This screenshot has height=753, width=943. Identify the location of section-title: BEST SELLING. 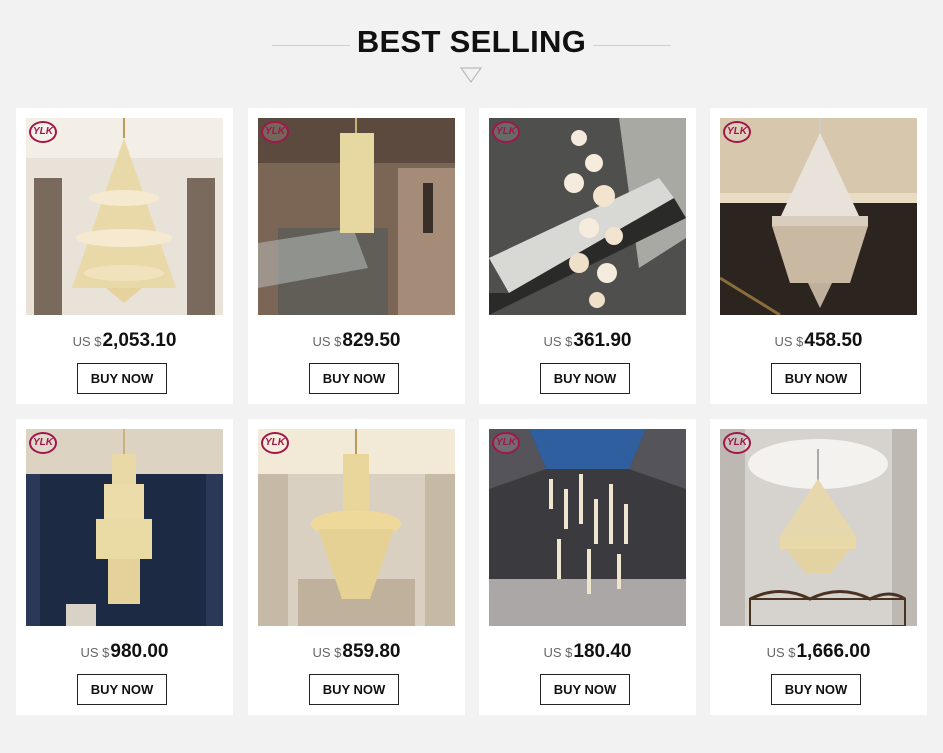
(471, 41).